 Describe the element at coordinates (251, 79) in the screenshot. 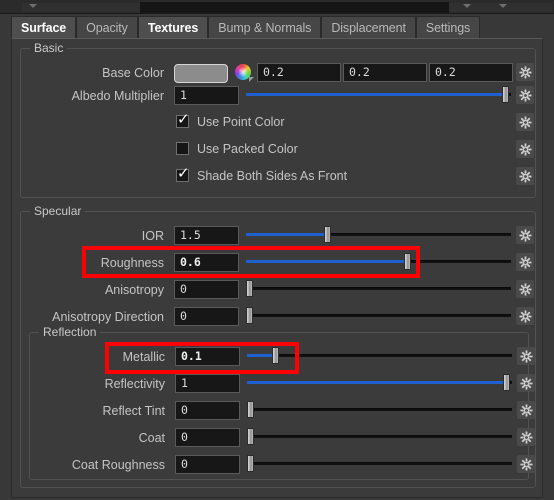

I see `color-wheel-dropdown-icon` at that location.